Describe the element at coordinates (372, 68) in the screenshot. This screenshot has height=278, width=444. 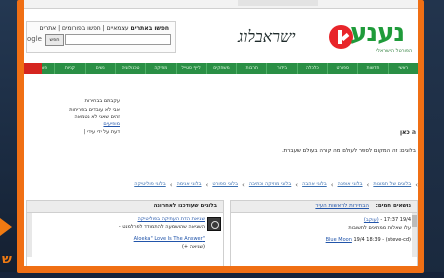
I see `nav-item: חדשות` at that location.